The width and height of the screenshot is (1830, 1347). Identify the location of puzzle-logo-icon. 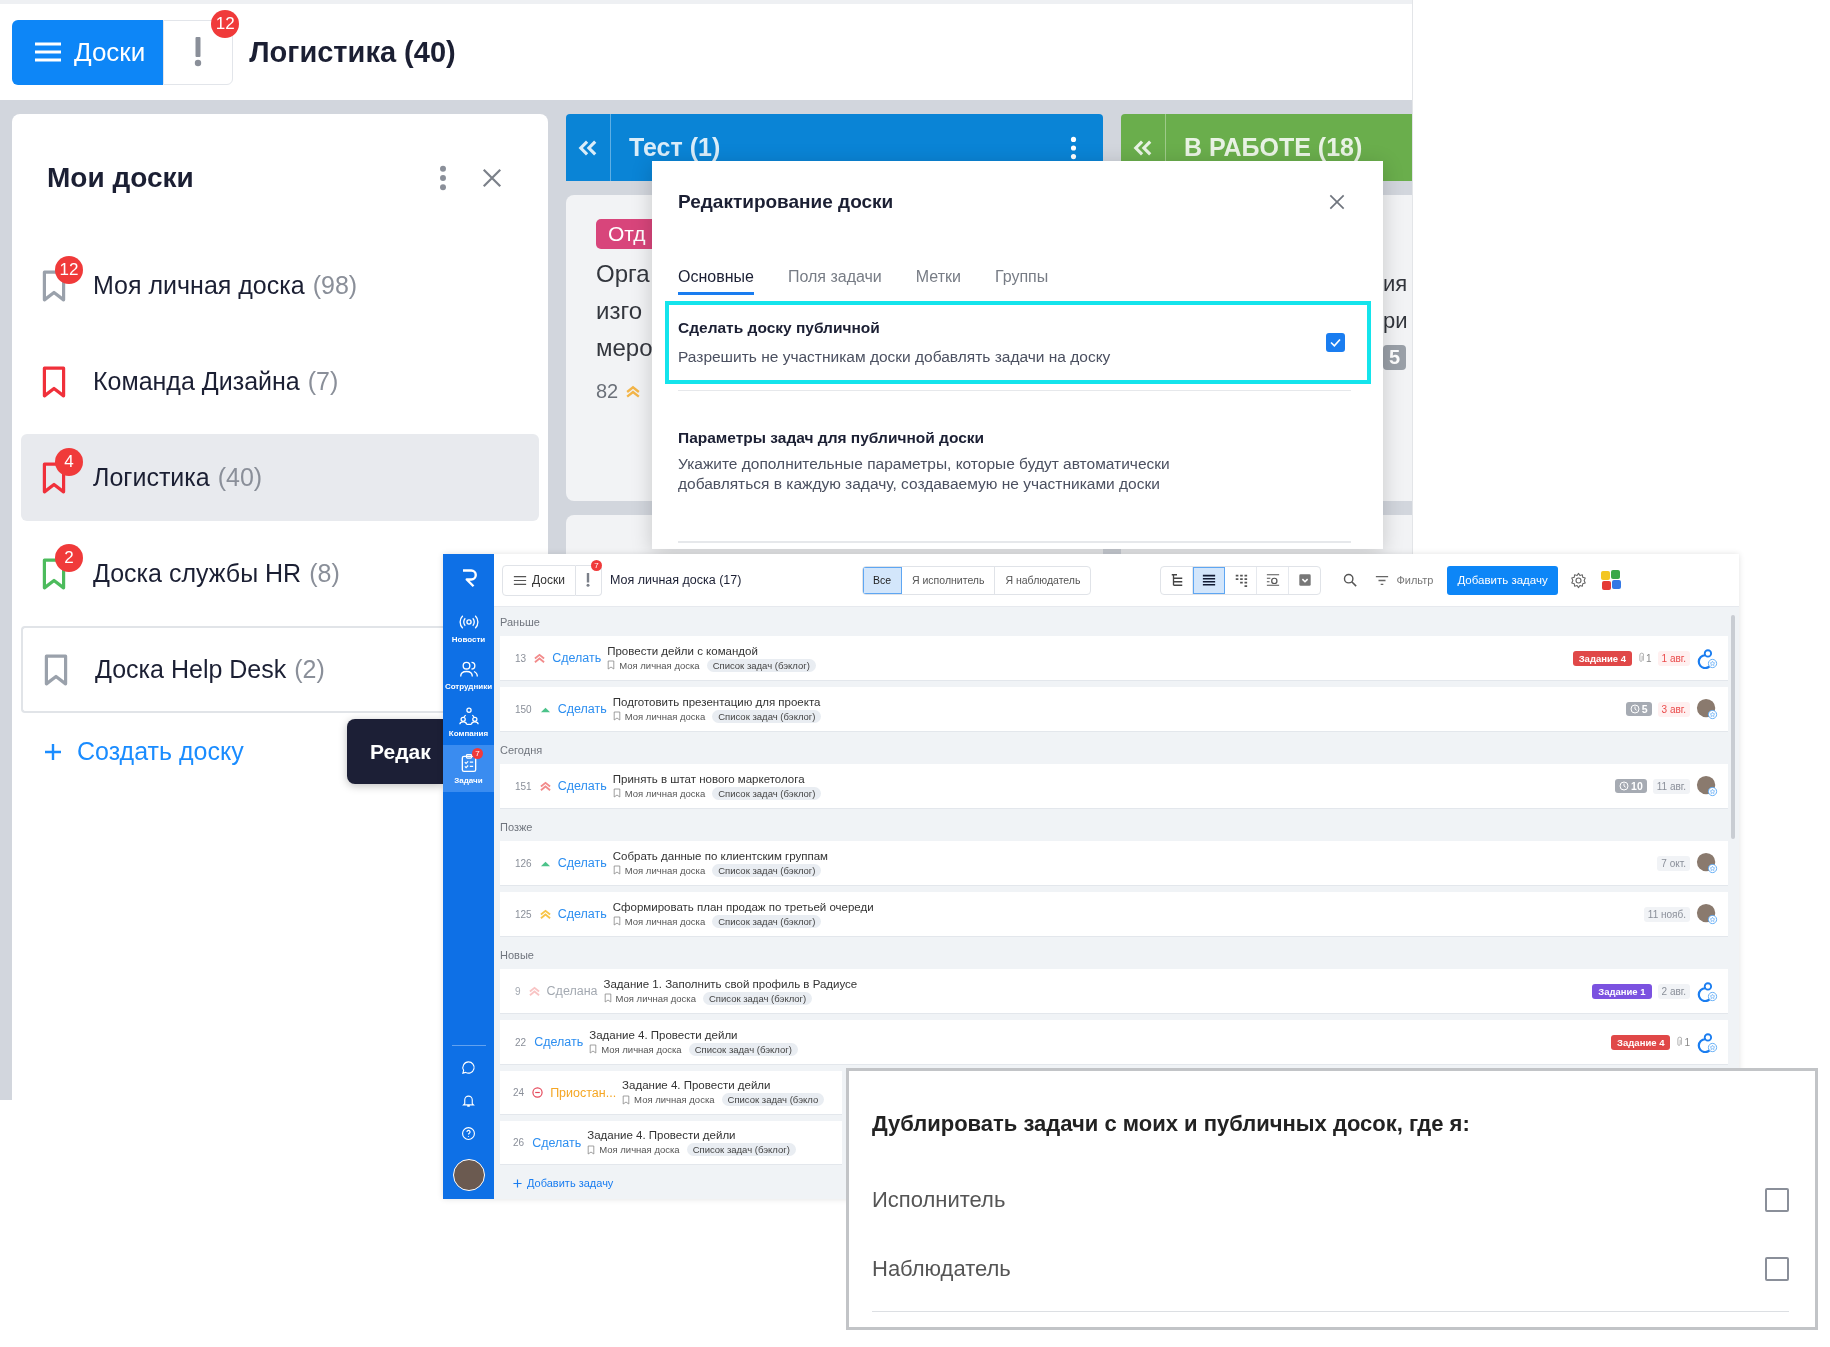
(1610, 580).